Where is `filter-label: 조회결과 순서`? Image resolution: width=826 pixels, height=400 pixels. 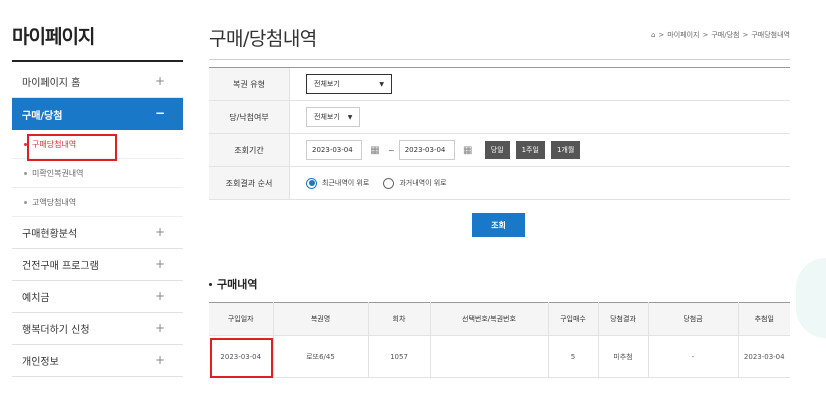 filter-label: 조회결과 순서 is located at coordinates (249, 183).